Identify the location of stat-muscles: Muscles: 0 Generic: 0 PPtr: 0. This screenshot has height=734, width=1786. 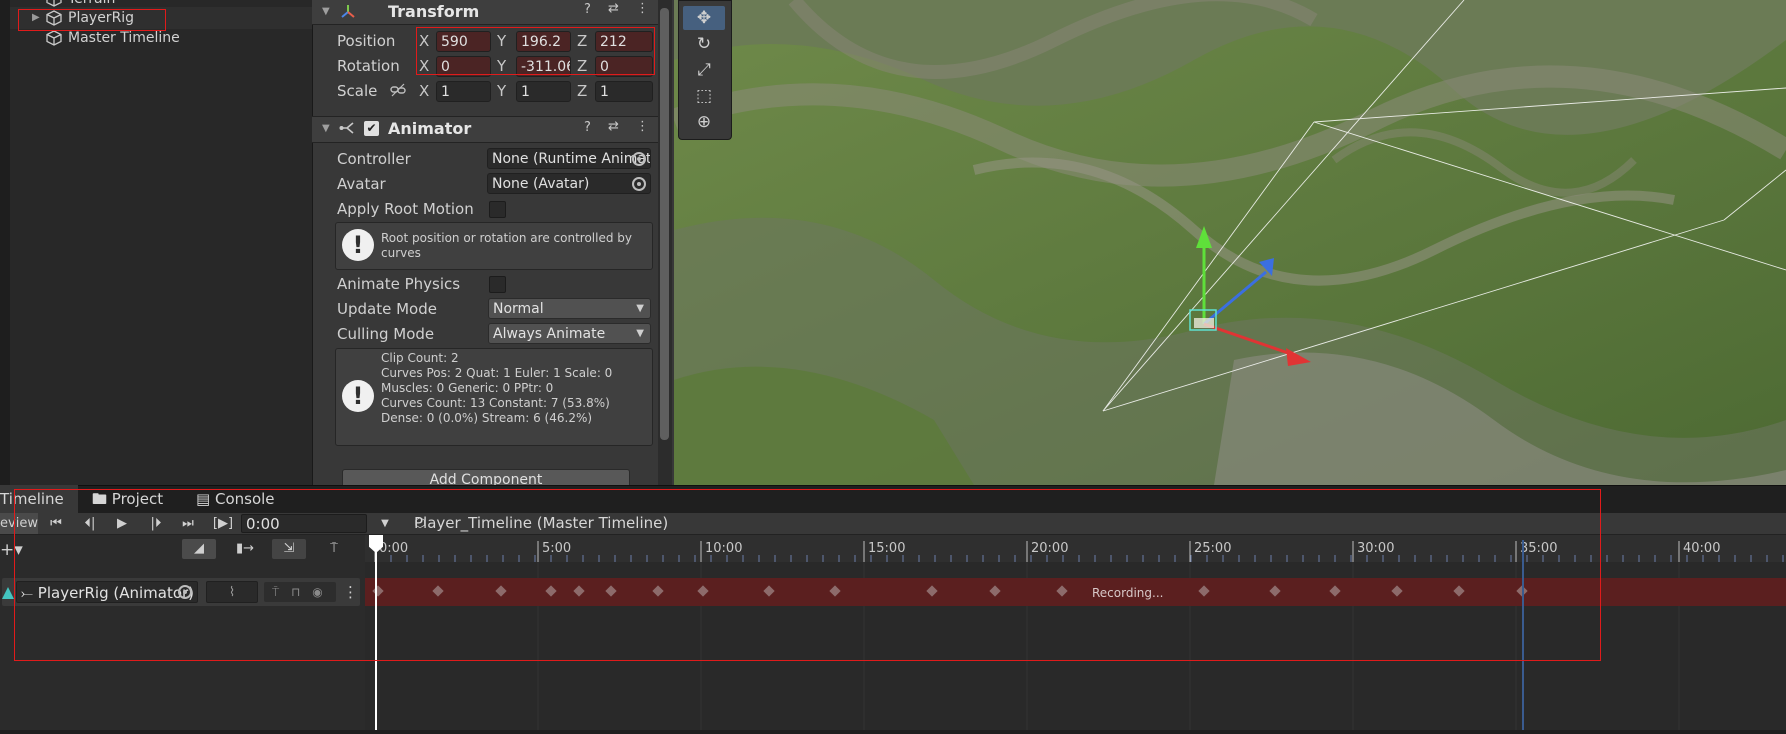
(467, 388).